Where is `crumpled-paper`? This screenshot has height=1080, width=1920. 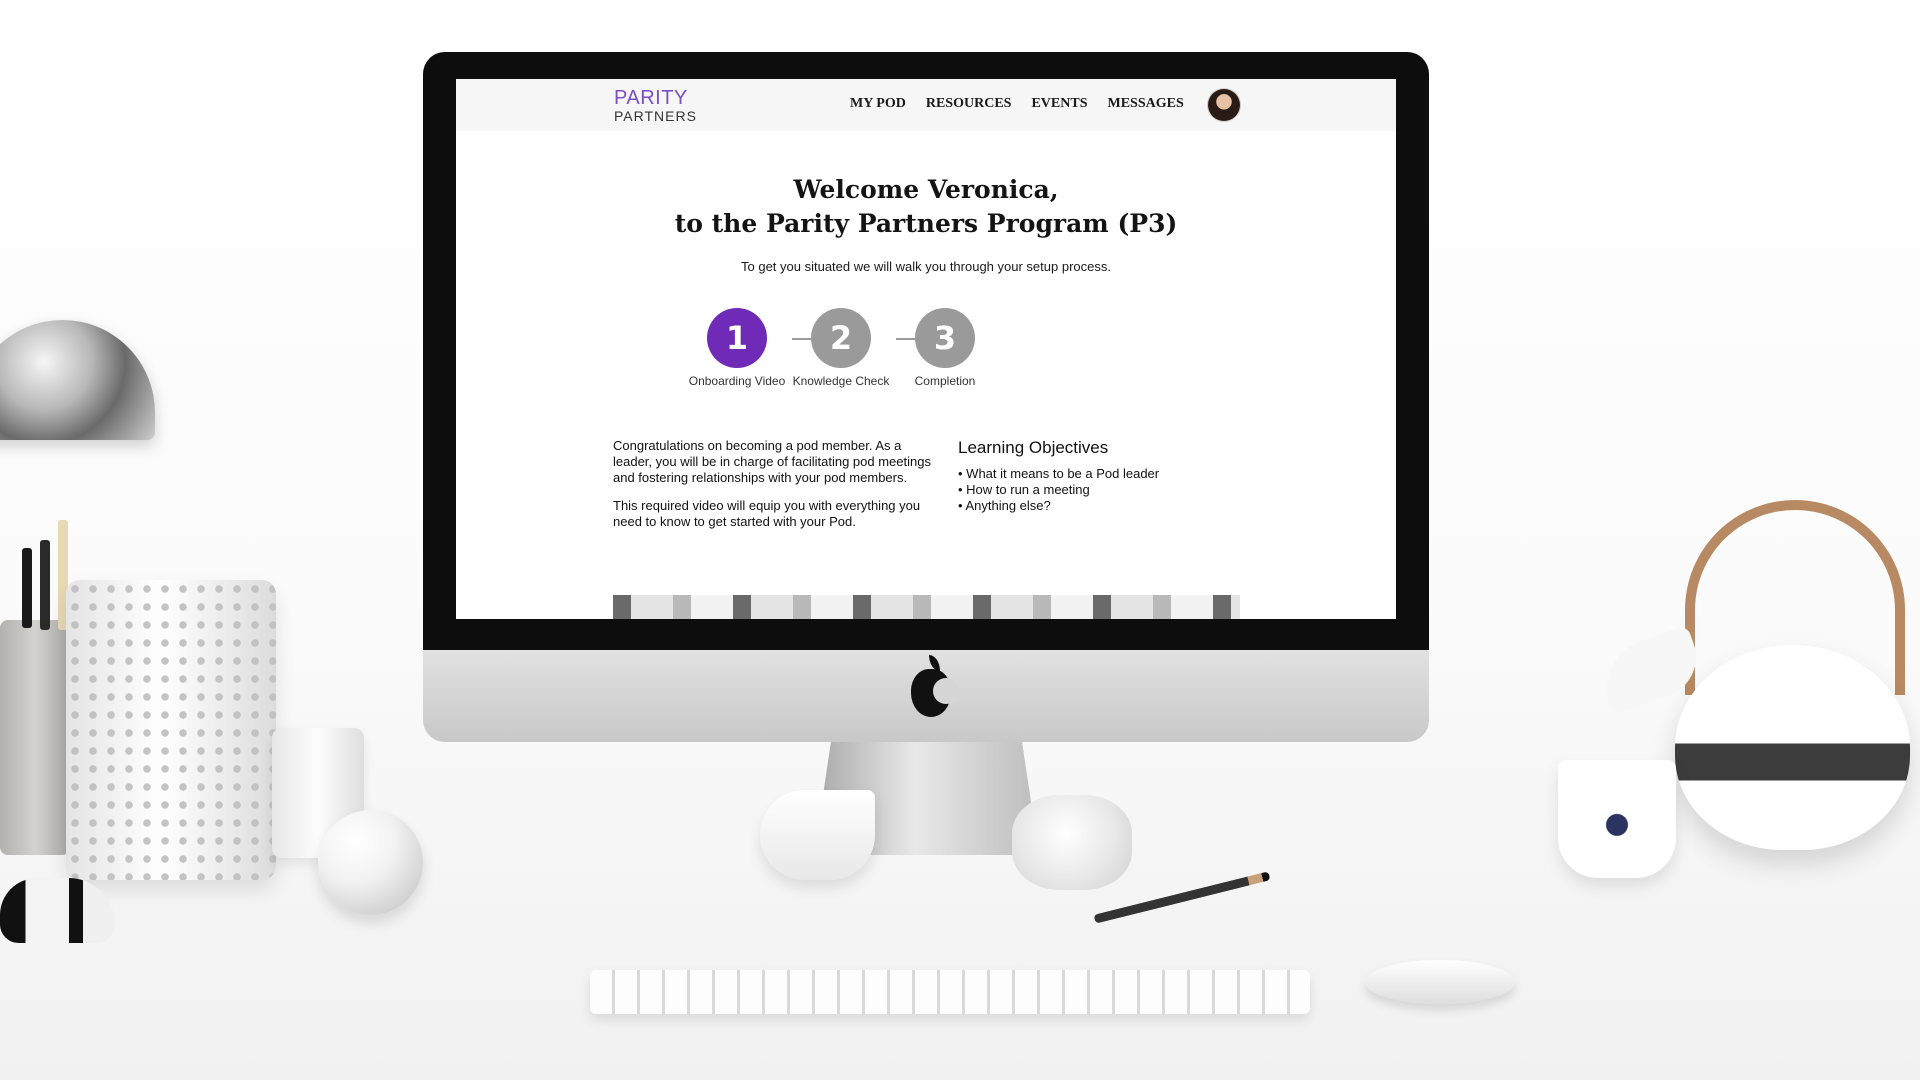
crumpled-paper is located at coordinates (1072, 842).